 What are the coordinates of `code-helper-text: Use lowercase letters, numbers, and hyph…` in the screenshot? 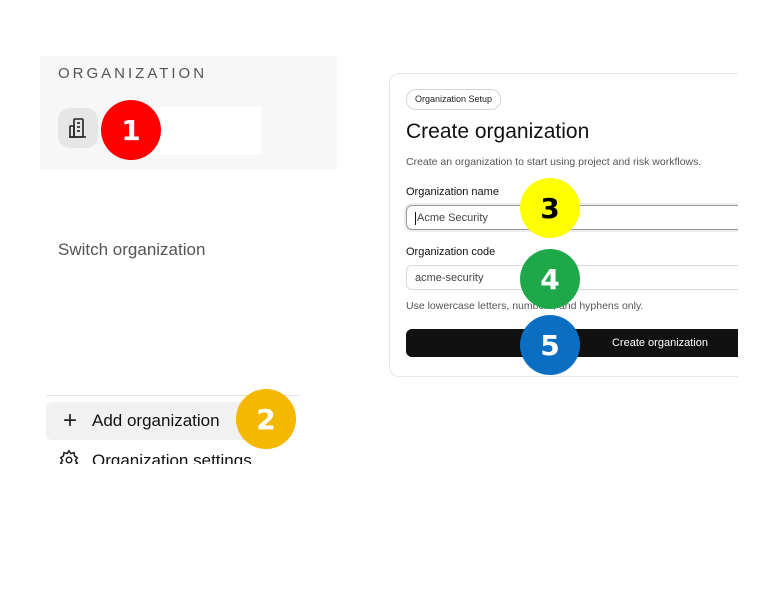 It's located at (525, 306).